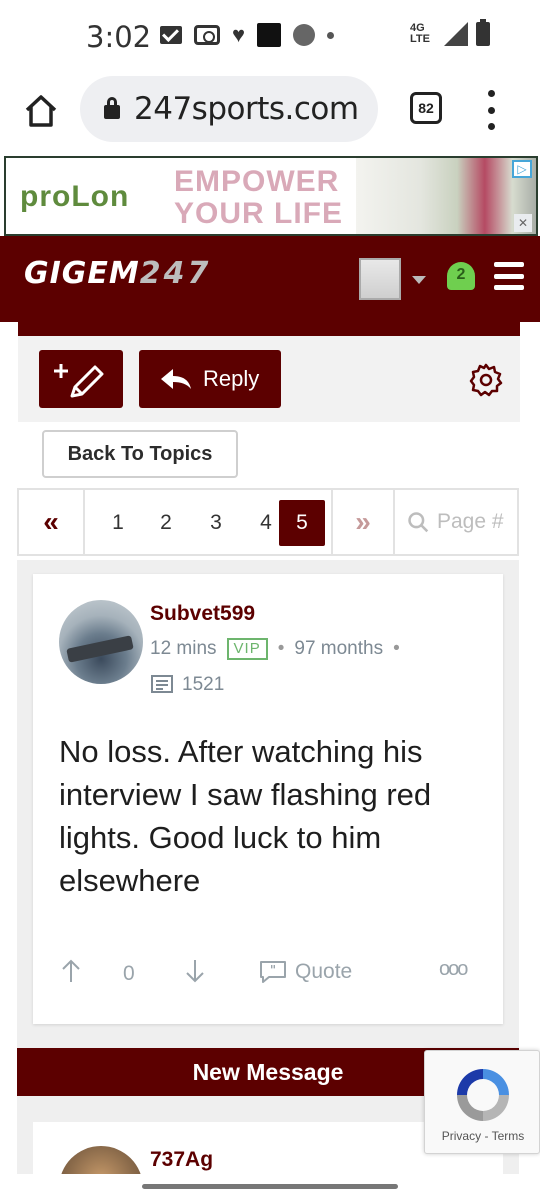  I want to click on ad-product-image, so click(446, 196).